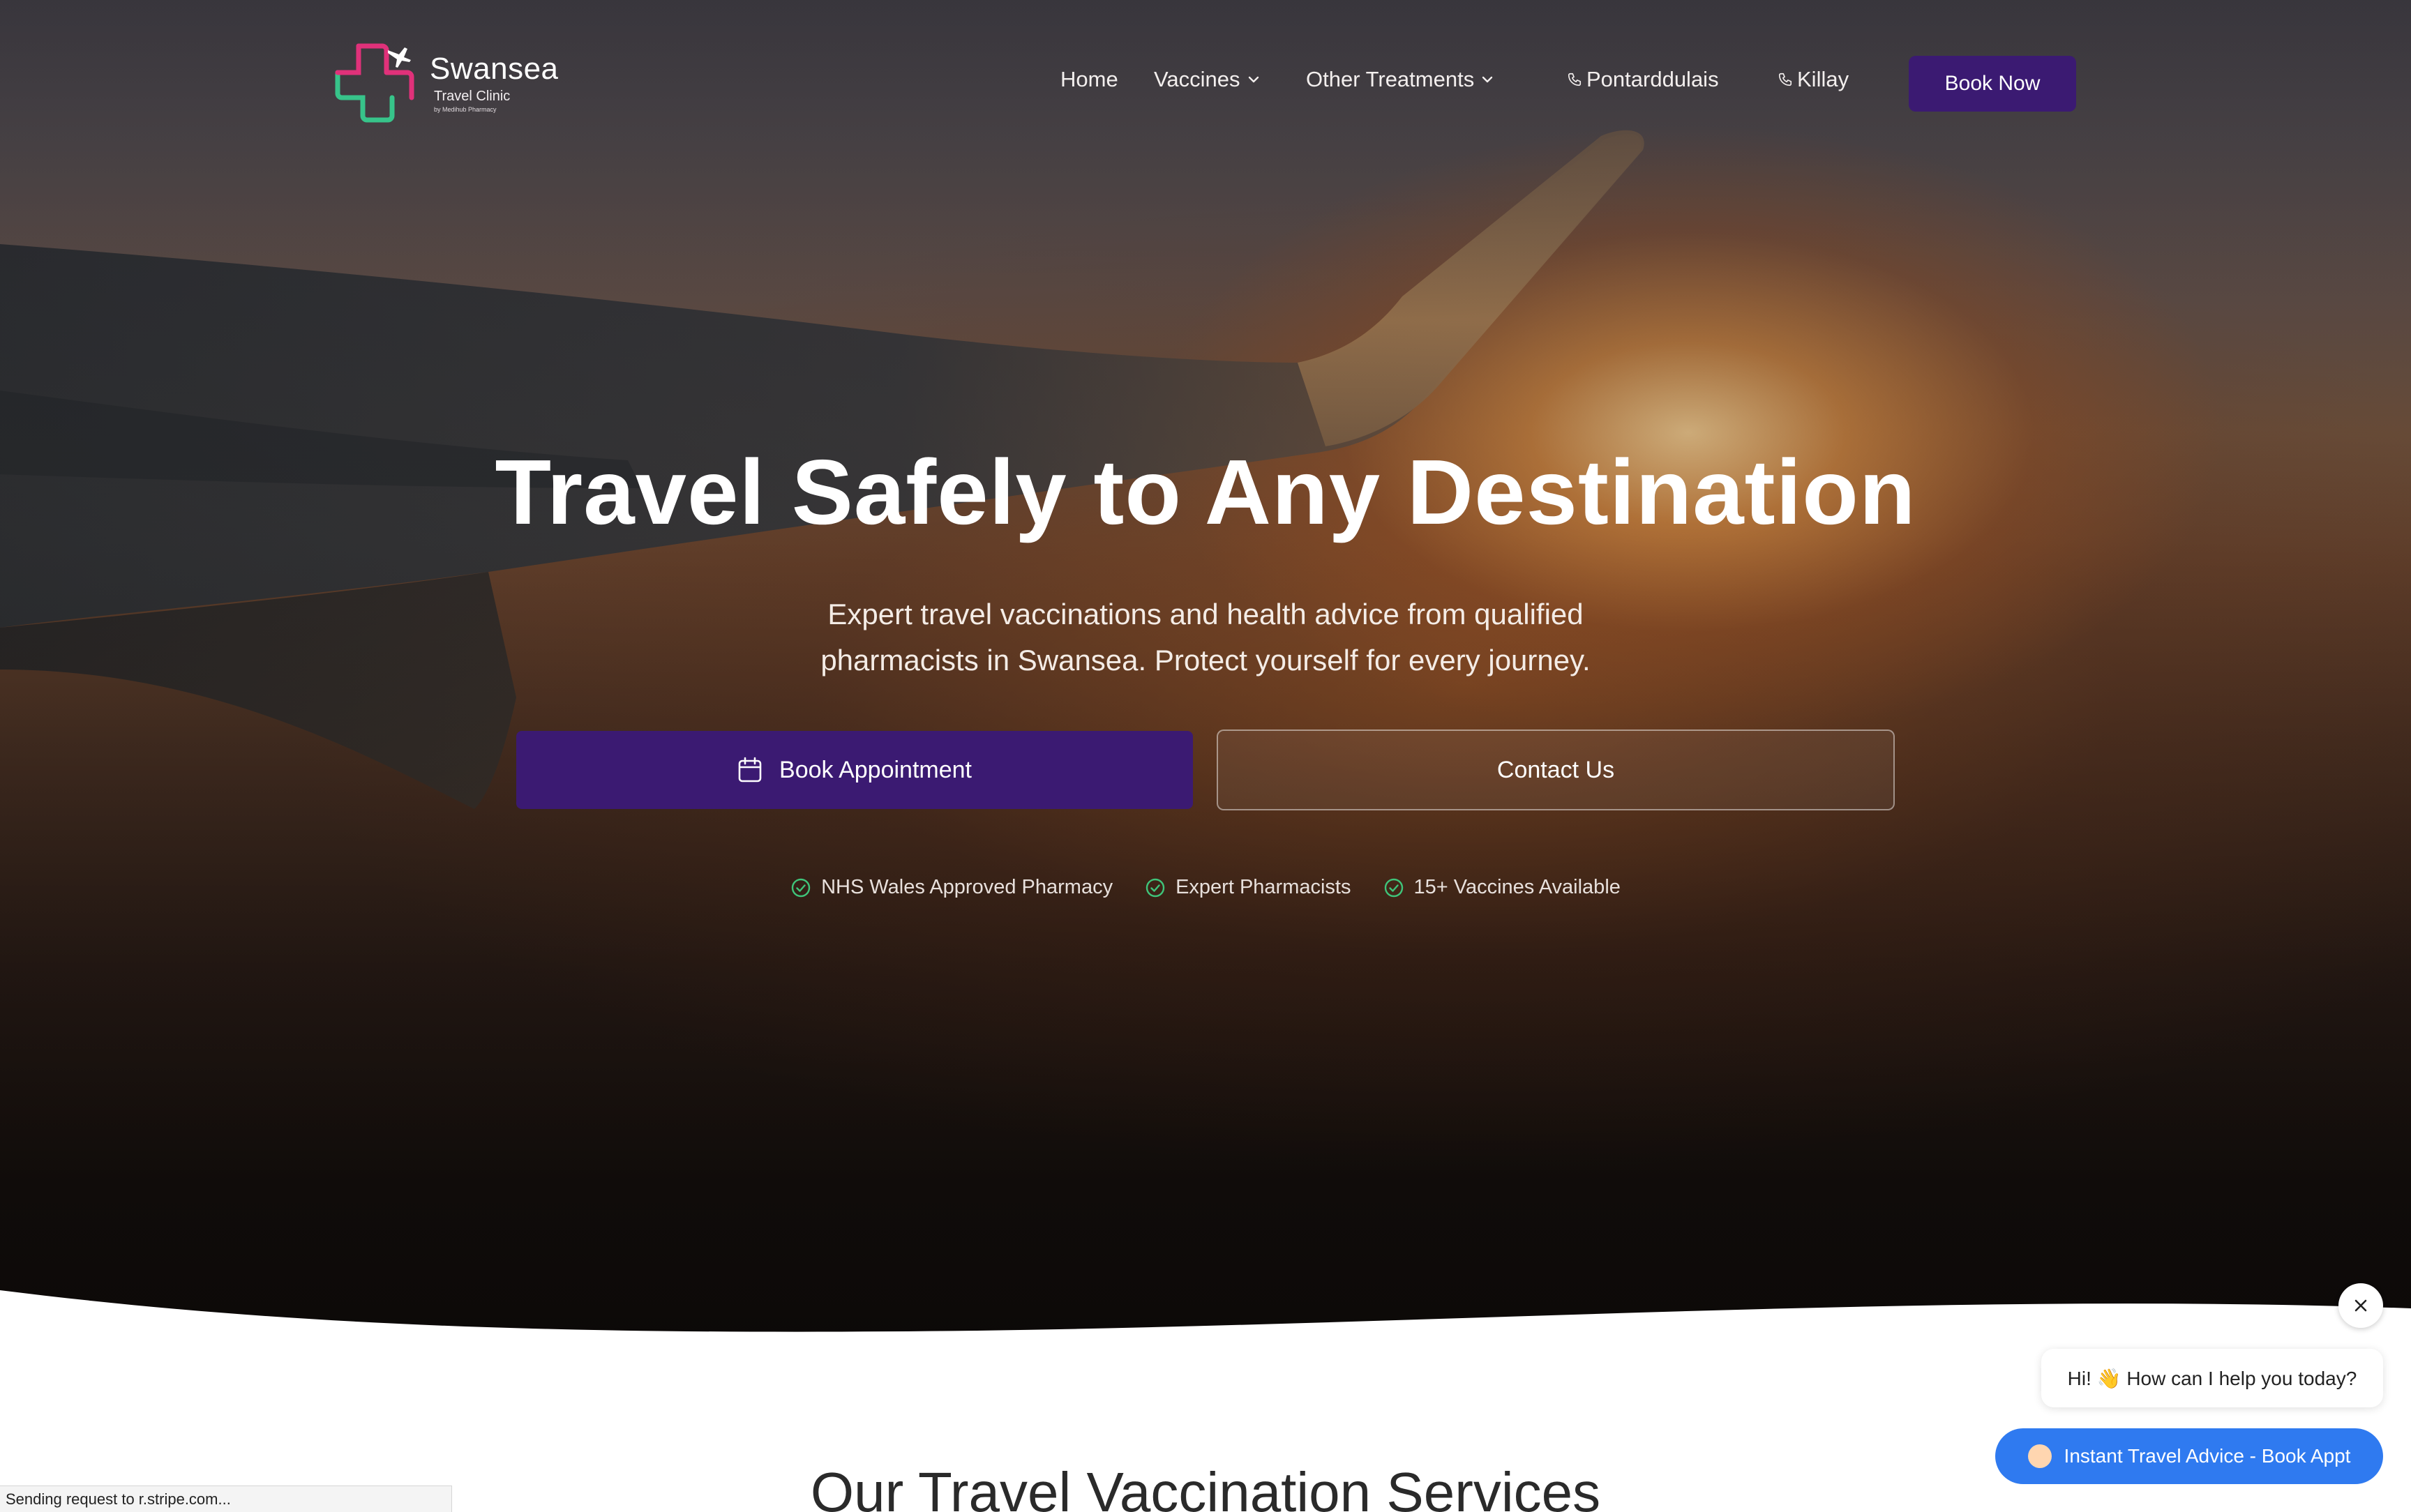 The height and width of the screenshot is (1512, 2411). Describe the element at coordinates (1517, 887) in the screenshot. I see `badge-label: 15+ Vaccines Available` at that location.